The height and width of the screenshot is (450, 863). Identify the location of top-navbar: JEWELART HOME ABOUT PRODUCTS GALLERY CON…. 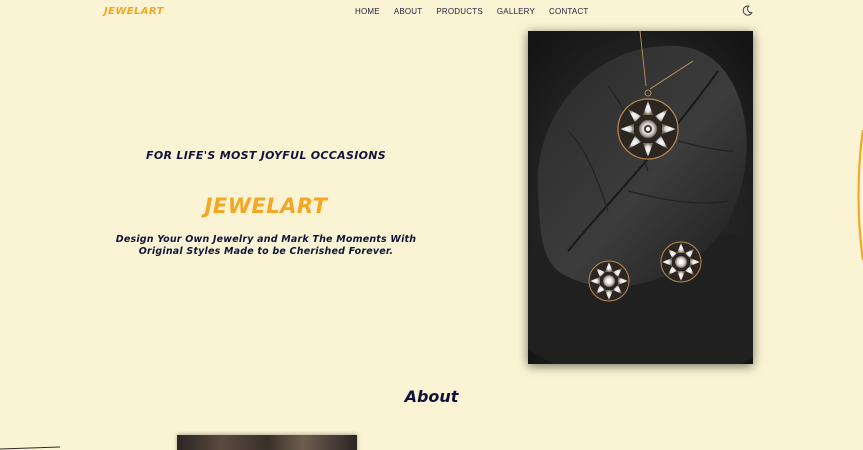
(431, 12).